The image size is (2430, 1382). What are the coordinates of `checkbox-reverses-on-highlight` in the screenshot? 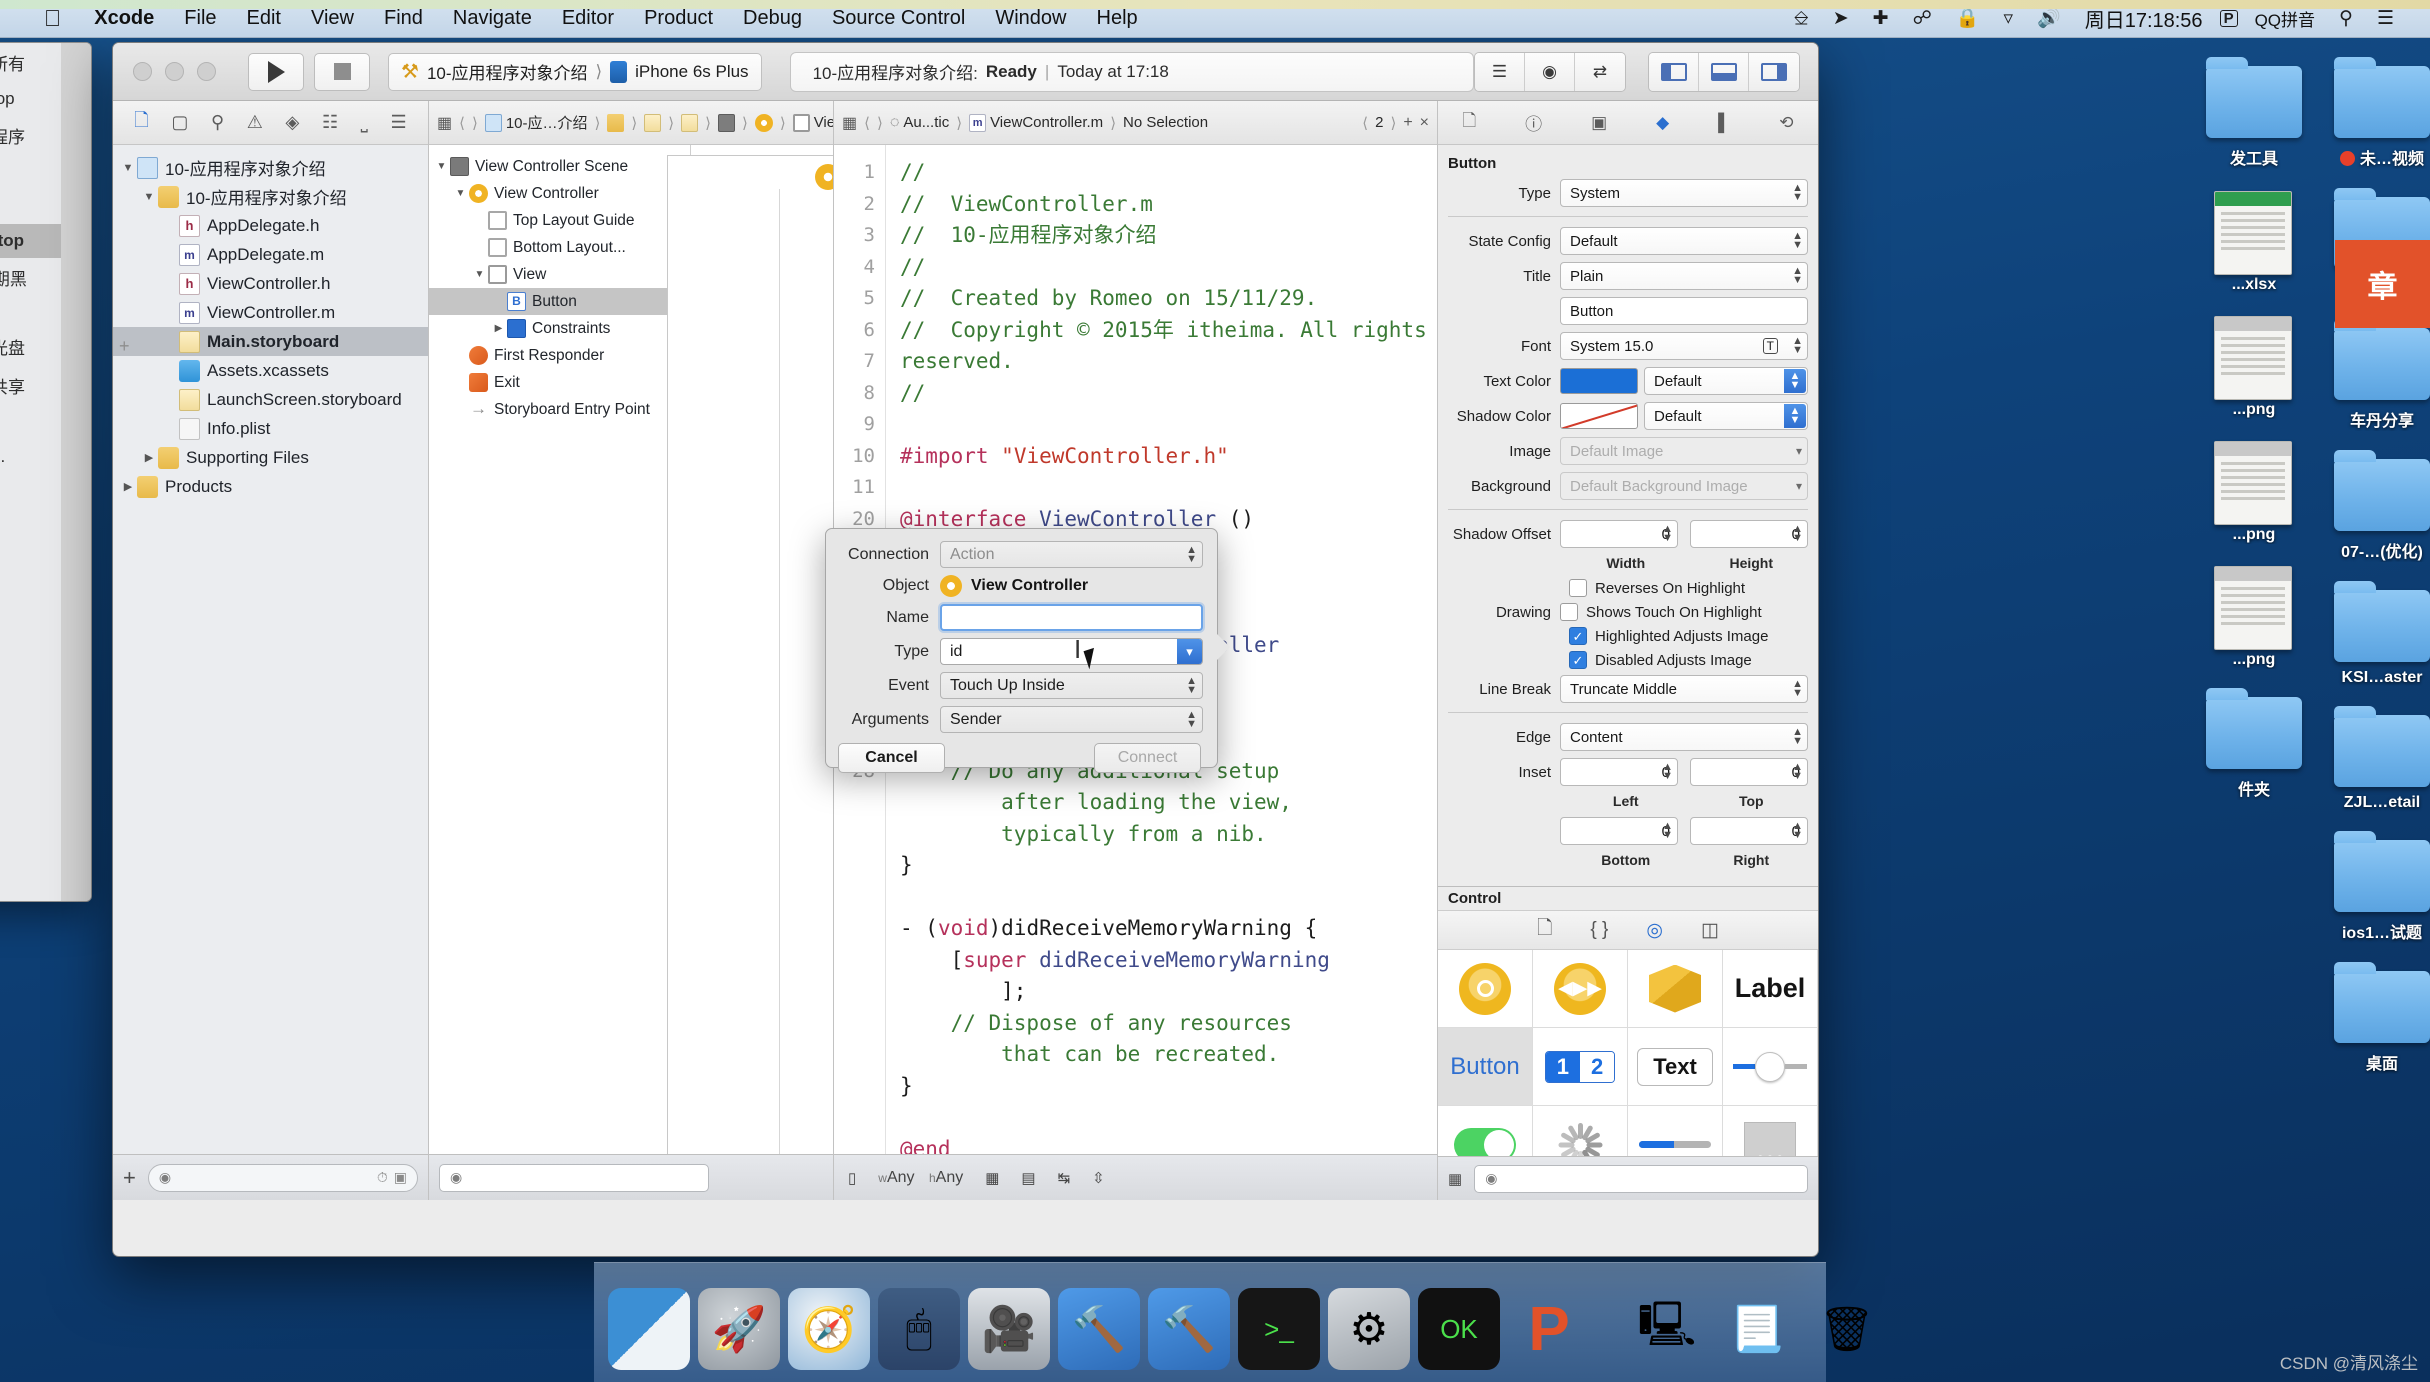 It's located at (1578, 588).